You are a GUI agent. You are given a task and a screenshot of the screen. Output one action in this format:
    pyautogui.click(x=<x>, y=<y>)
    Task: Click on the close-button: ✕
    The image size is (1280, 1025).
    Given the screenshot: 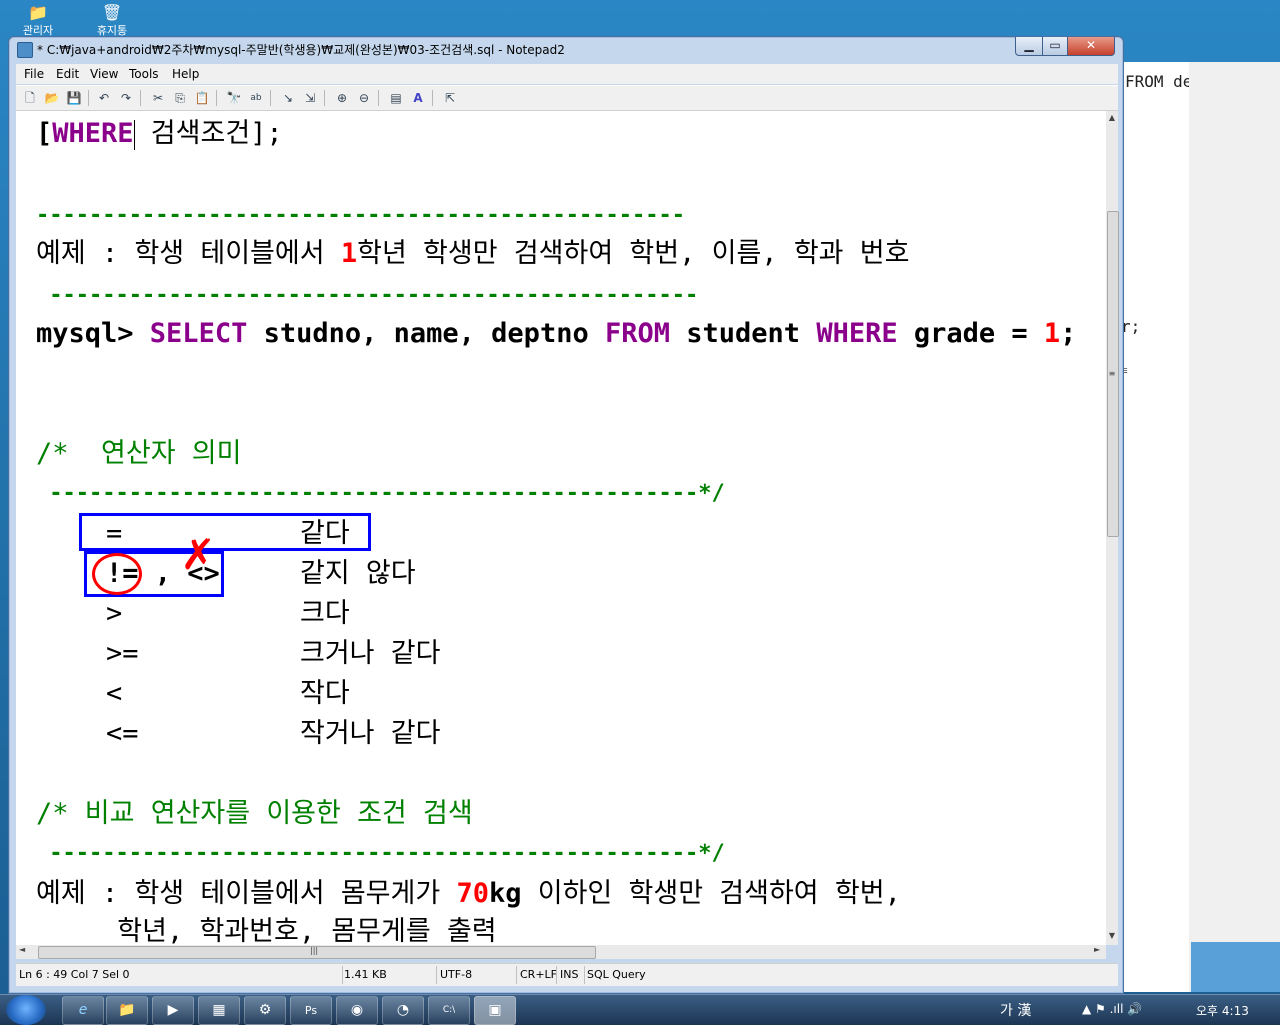 What is the action you would take?
    pyautogui.click(x=1091, y=46)
    